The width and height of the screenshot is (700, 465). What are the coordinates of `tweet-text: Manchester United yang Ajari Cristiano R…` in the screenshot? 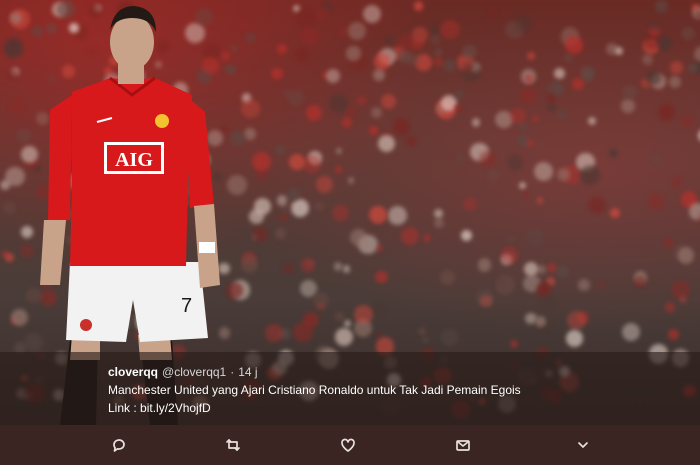 It's located at (314, 390).